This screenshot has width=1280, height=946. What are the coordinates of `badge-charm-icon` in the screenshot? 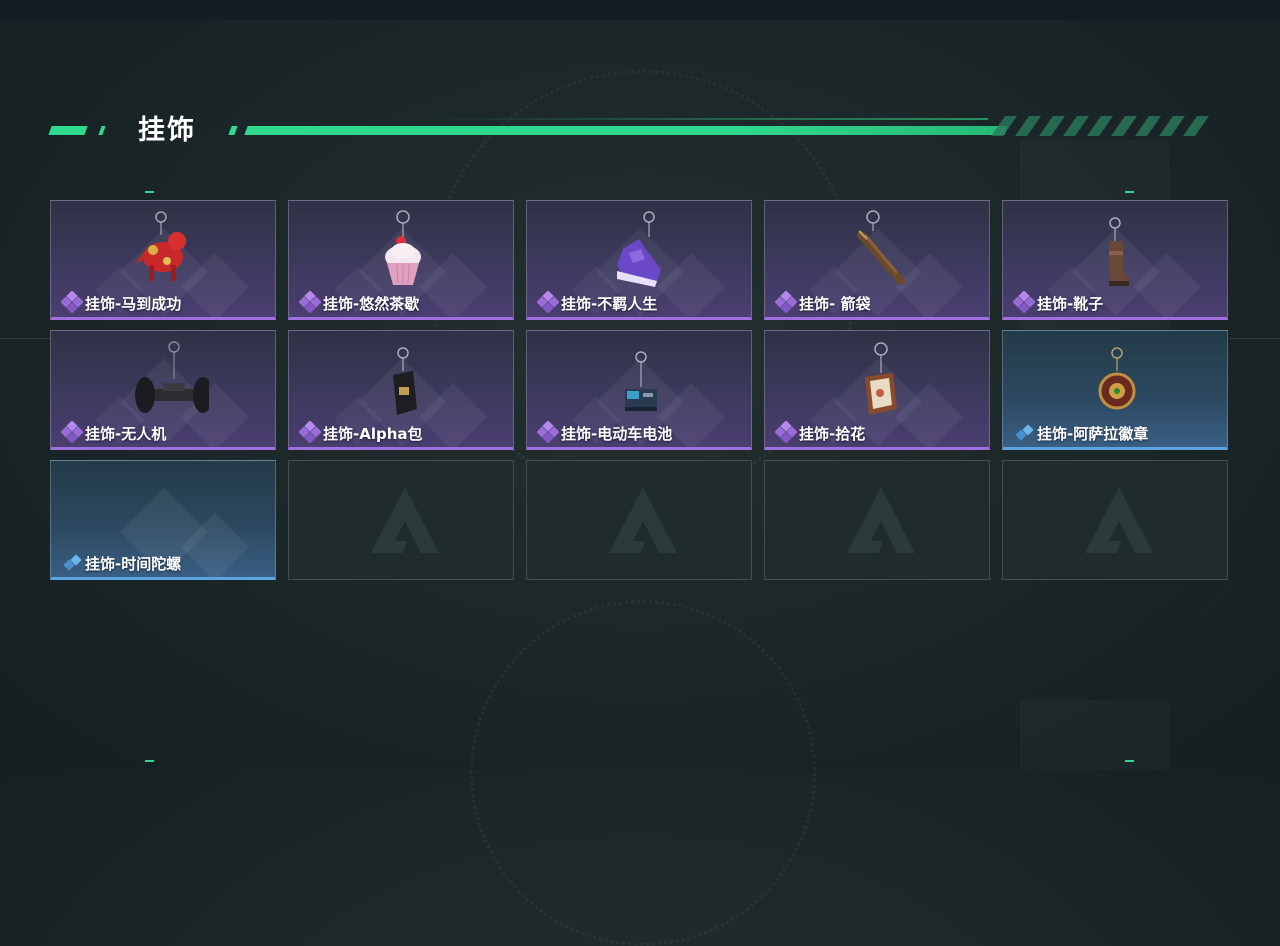 It's located at (1117, 378).